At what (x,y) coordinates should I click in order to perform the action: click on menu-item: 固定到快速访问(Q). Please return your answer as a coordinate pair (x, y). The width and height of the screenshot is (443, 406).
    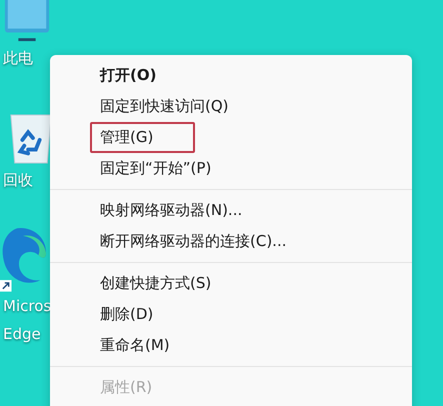
    Looking at the image, I should click on (164, 106).